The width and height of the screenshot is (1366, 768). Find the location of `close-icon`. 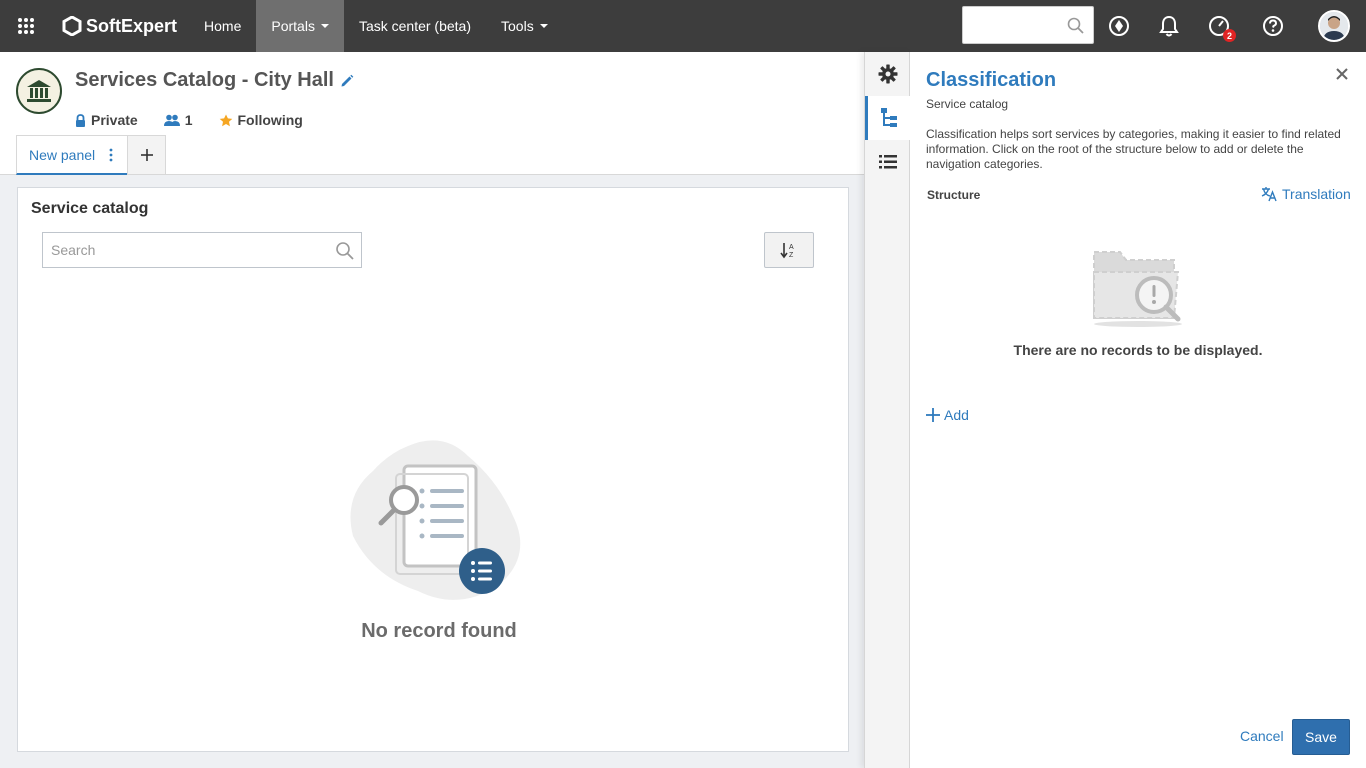

close-icon is located at coordinates (1342, 74).